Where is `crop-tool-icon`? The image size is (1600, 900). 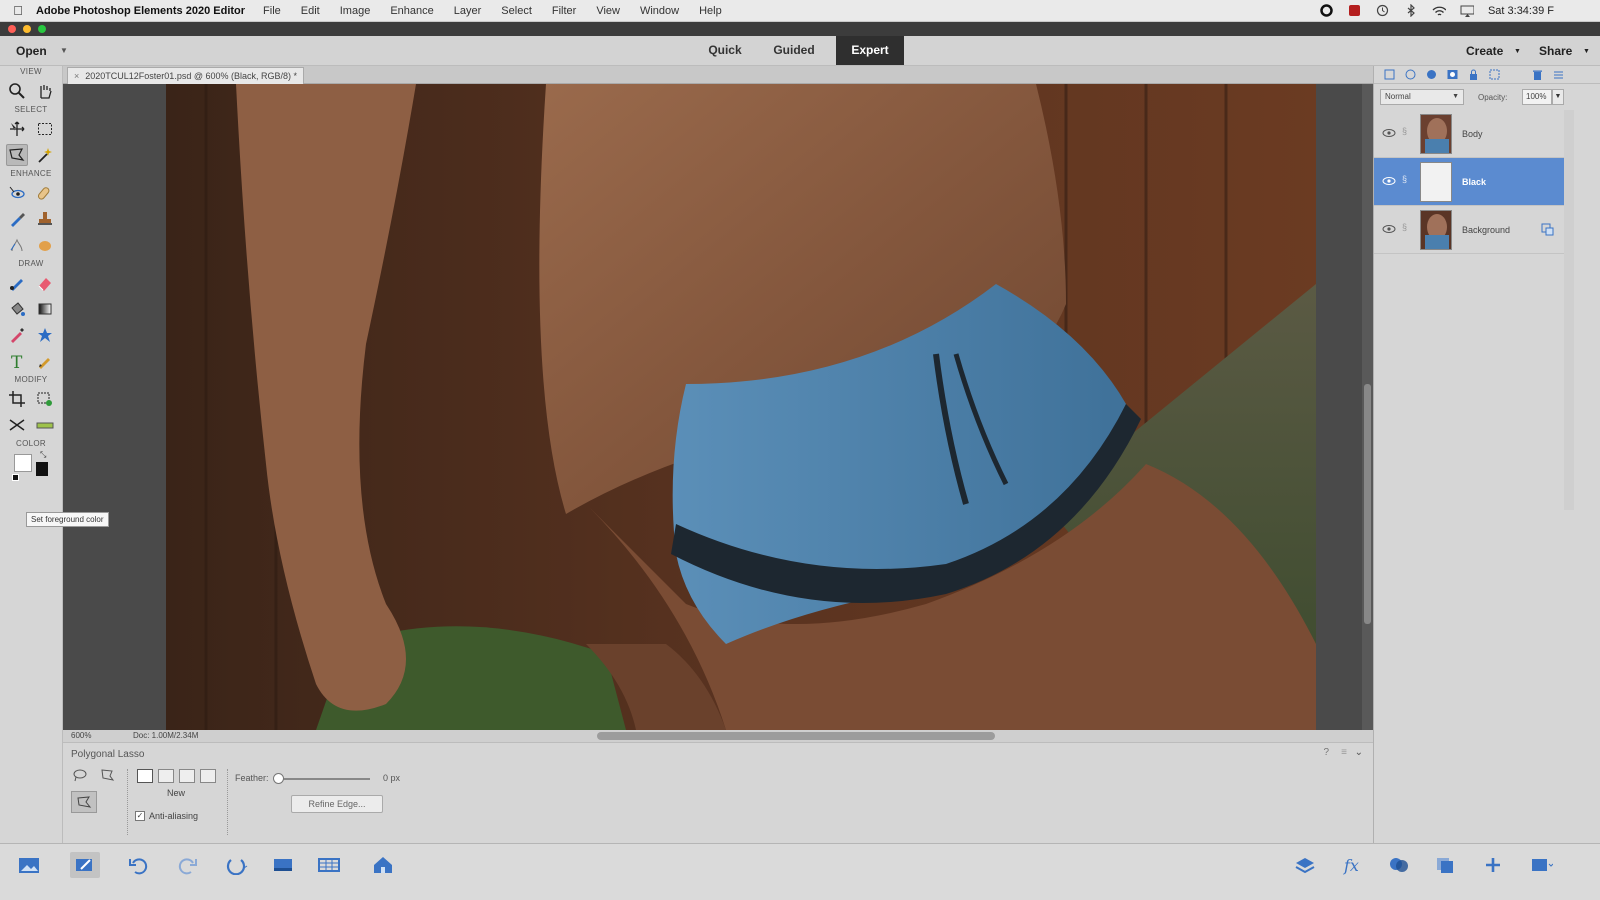
crop-tool-icon is located at coordinates (17, 399).